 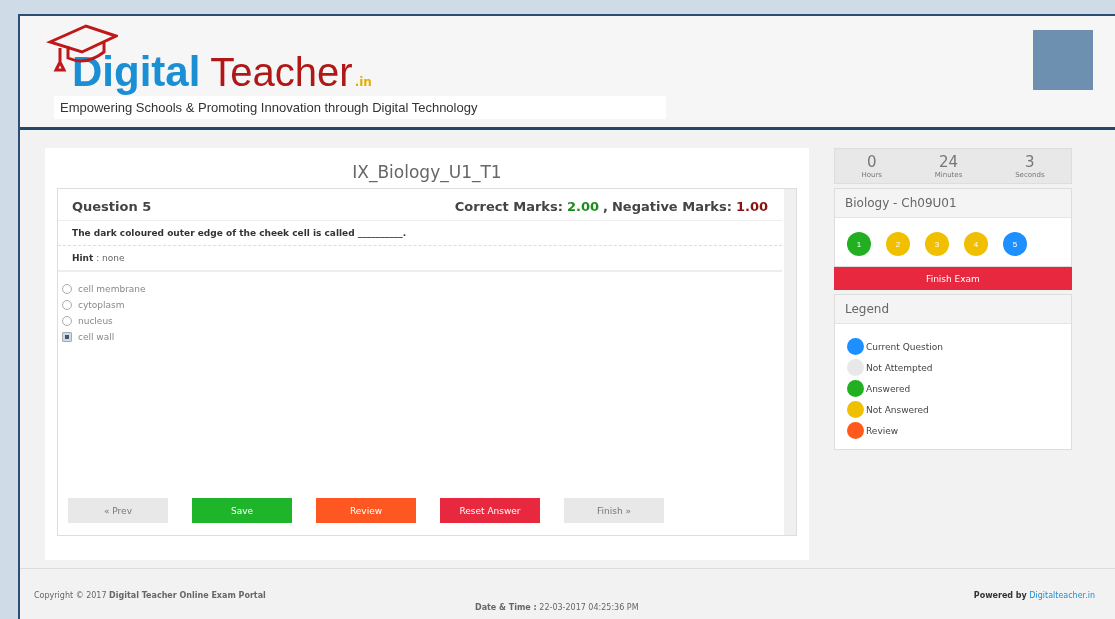 I want to click on copyright-text: Copyright © 2017 Digital Teacher Online Exam Portal, so click(x=150, y=595).